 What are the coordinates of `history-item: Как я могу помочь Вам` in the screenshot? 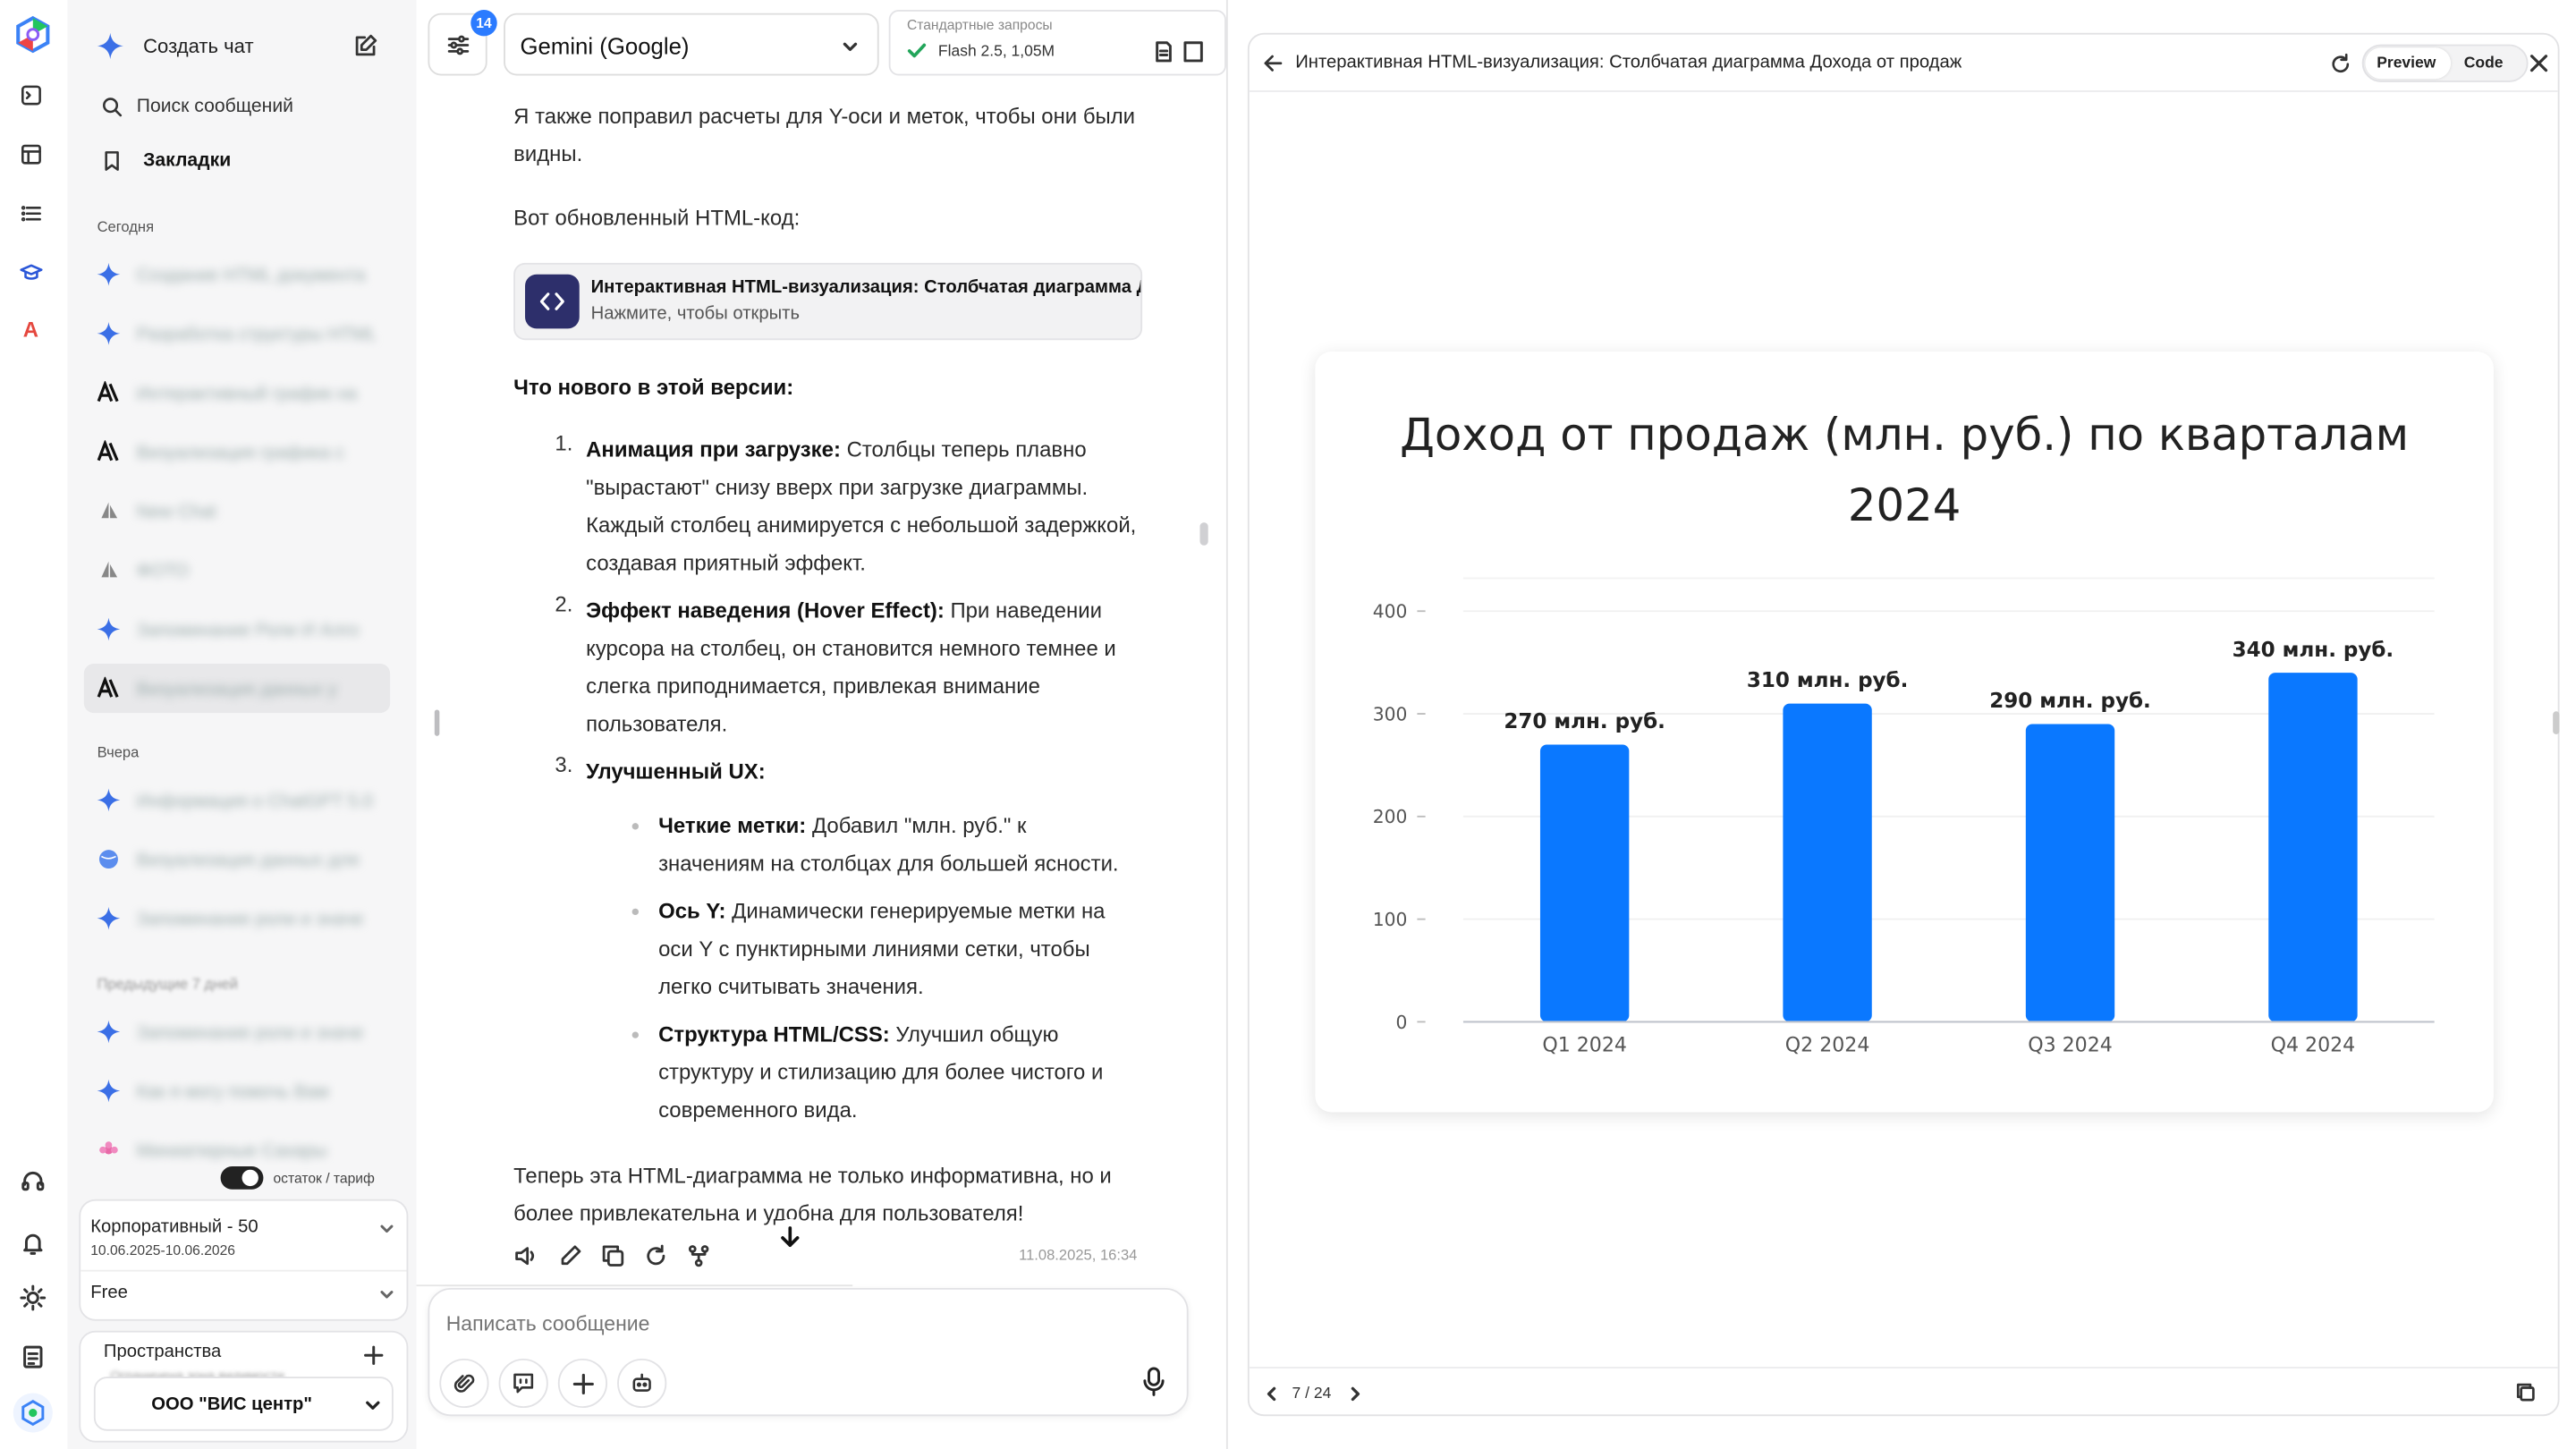 It's located at (237, 1090).